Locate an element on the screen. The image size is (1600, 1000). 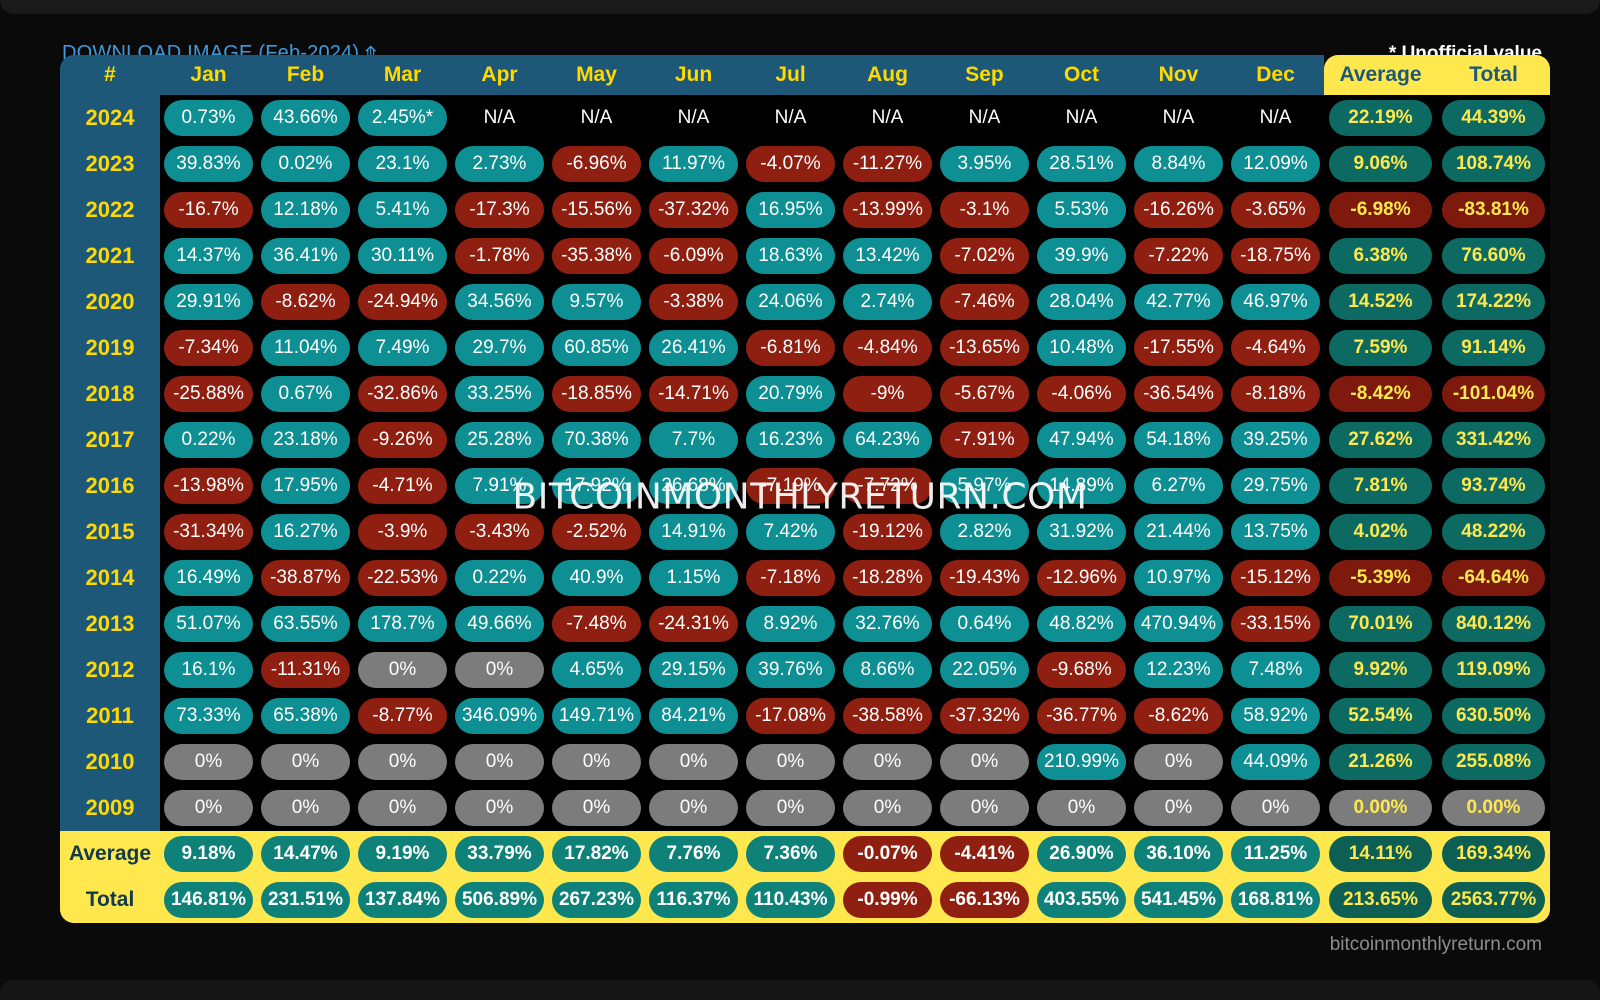
cell-2024-Jun: N/A is located at coordinates (693, 118).